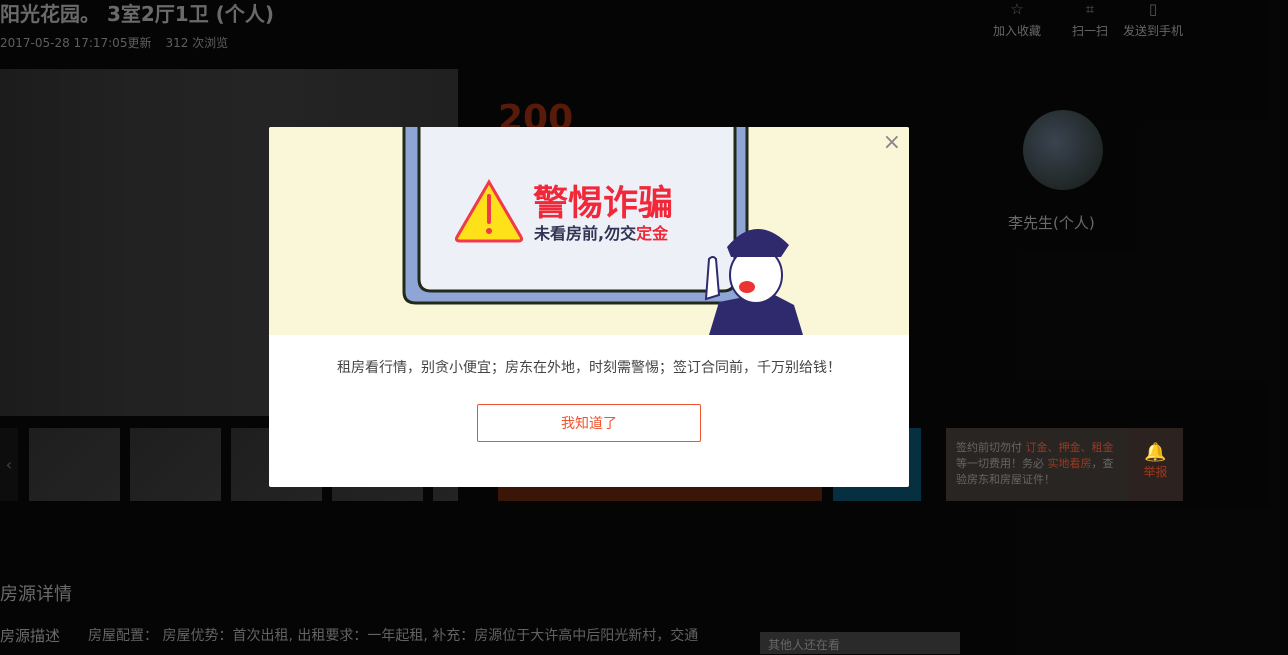 The width and height of the screenshot is (1288, 655). What do you see at coordinates (1051, 223) in the screenshot?
I see `landlord-name: 李先生(个人)` at bounding box center [1051, 223].